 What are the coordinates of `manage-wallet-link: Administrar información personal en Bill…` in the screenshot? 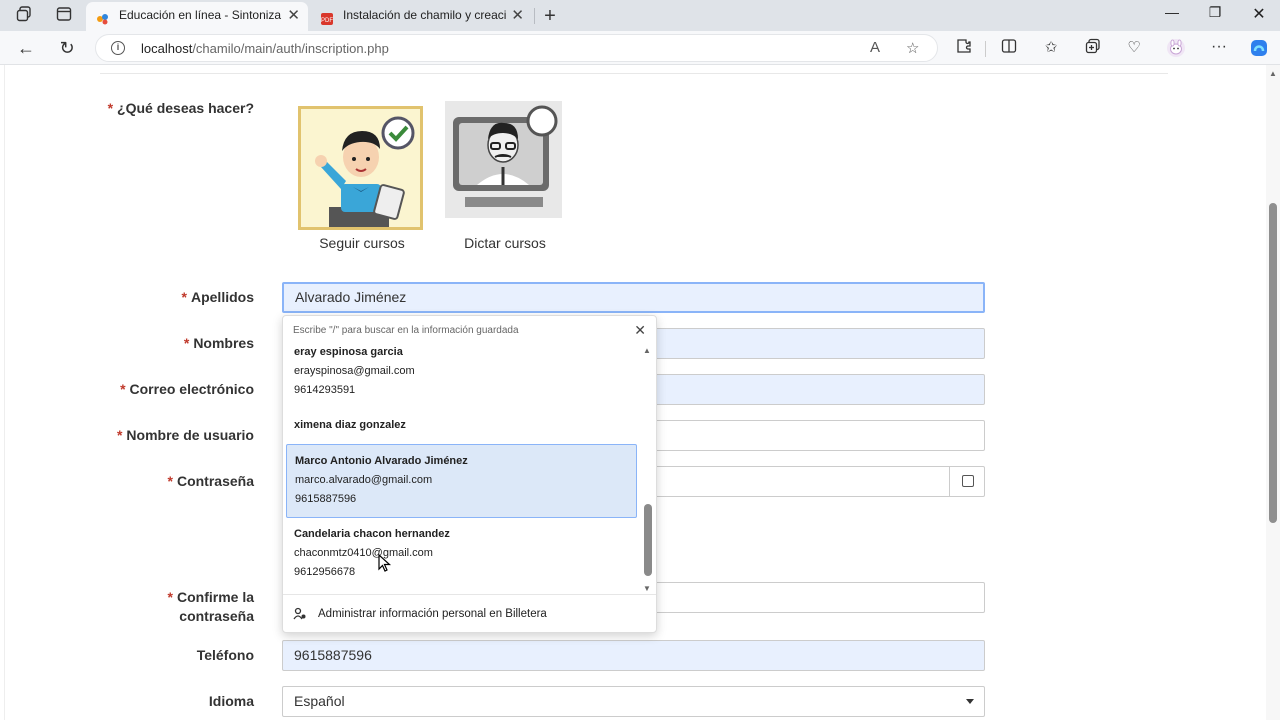 It's located at (432, 614).